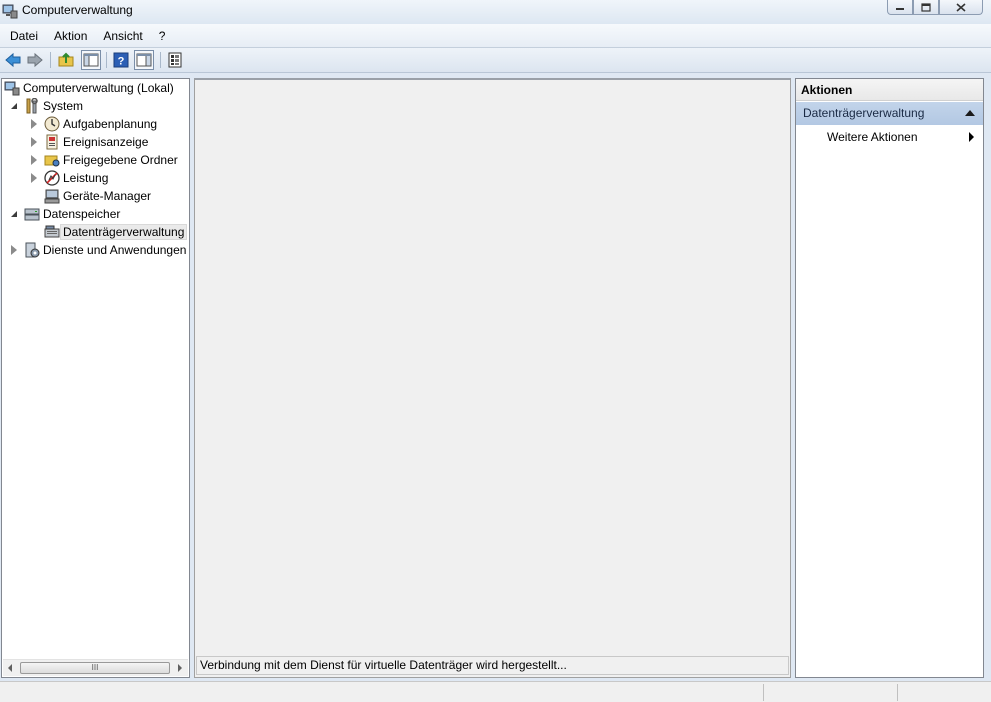  I want to click on system-tools-icon, so click(32, 105).